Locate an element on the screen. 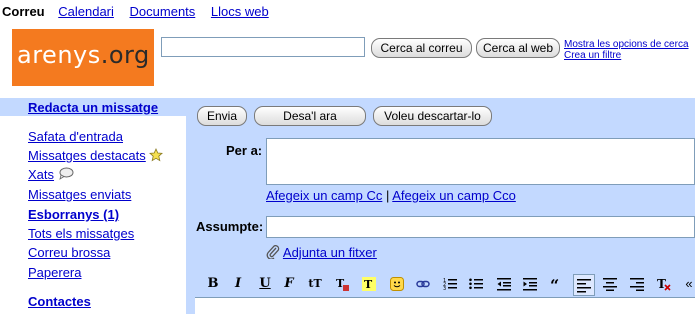  cc-bcc-links: Afegeix un camp Cc | Afegeix un camp Cco is located at coordinates (391, 195).